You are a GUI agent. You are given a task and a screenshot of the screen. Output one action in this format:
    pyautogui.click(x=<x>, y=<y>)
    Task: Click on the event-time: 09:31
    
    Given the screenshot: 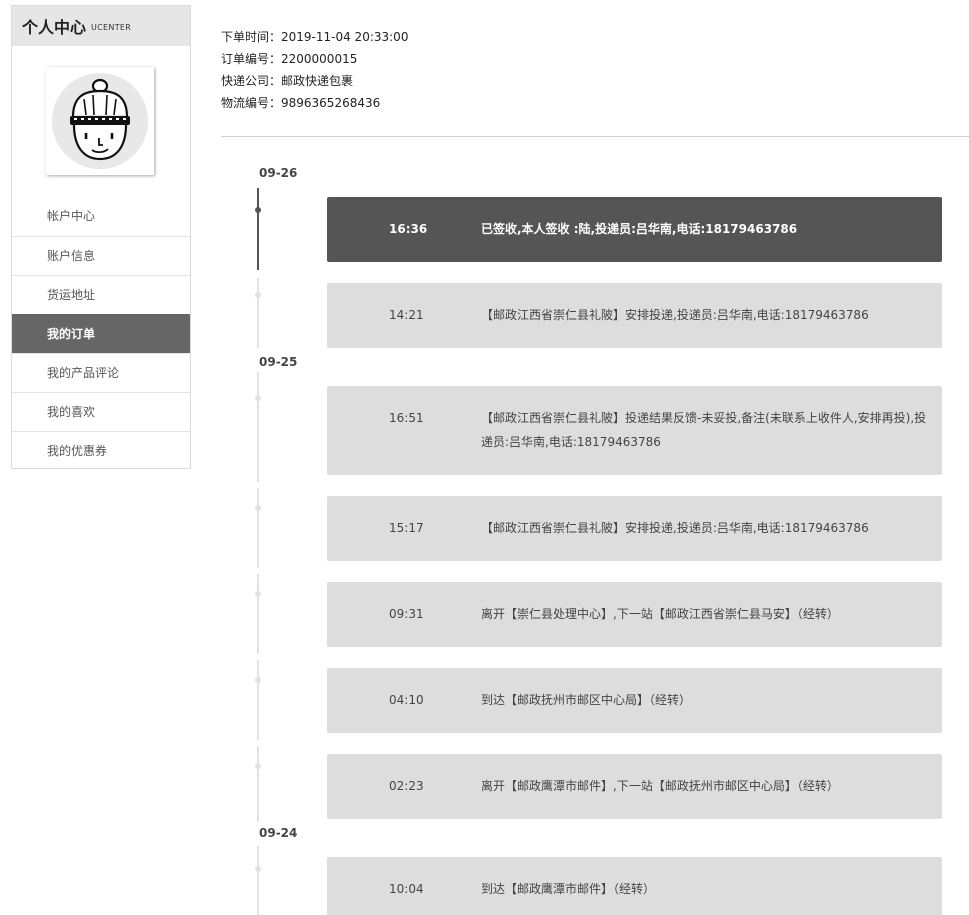 What is the action you would take?
    pyautogui.click(x=406, y=614)
    